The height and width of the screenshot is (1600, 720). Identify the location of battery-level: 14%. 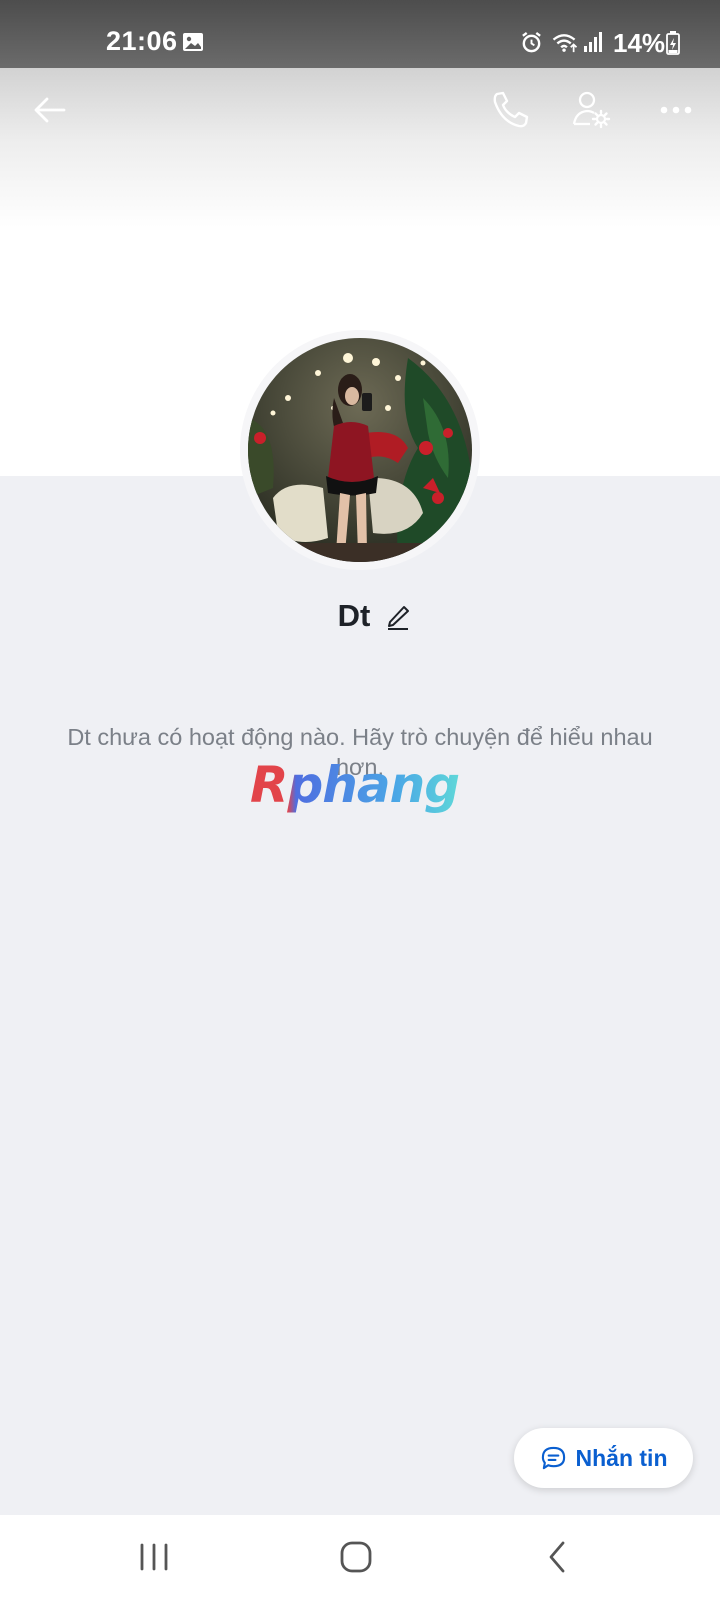
(639, 43).